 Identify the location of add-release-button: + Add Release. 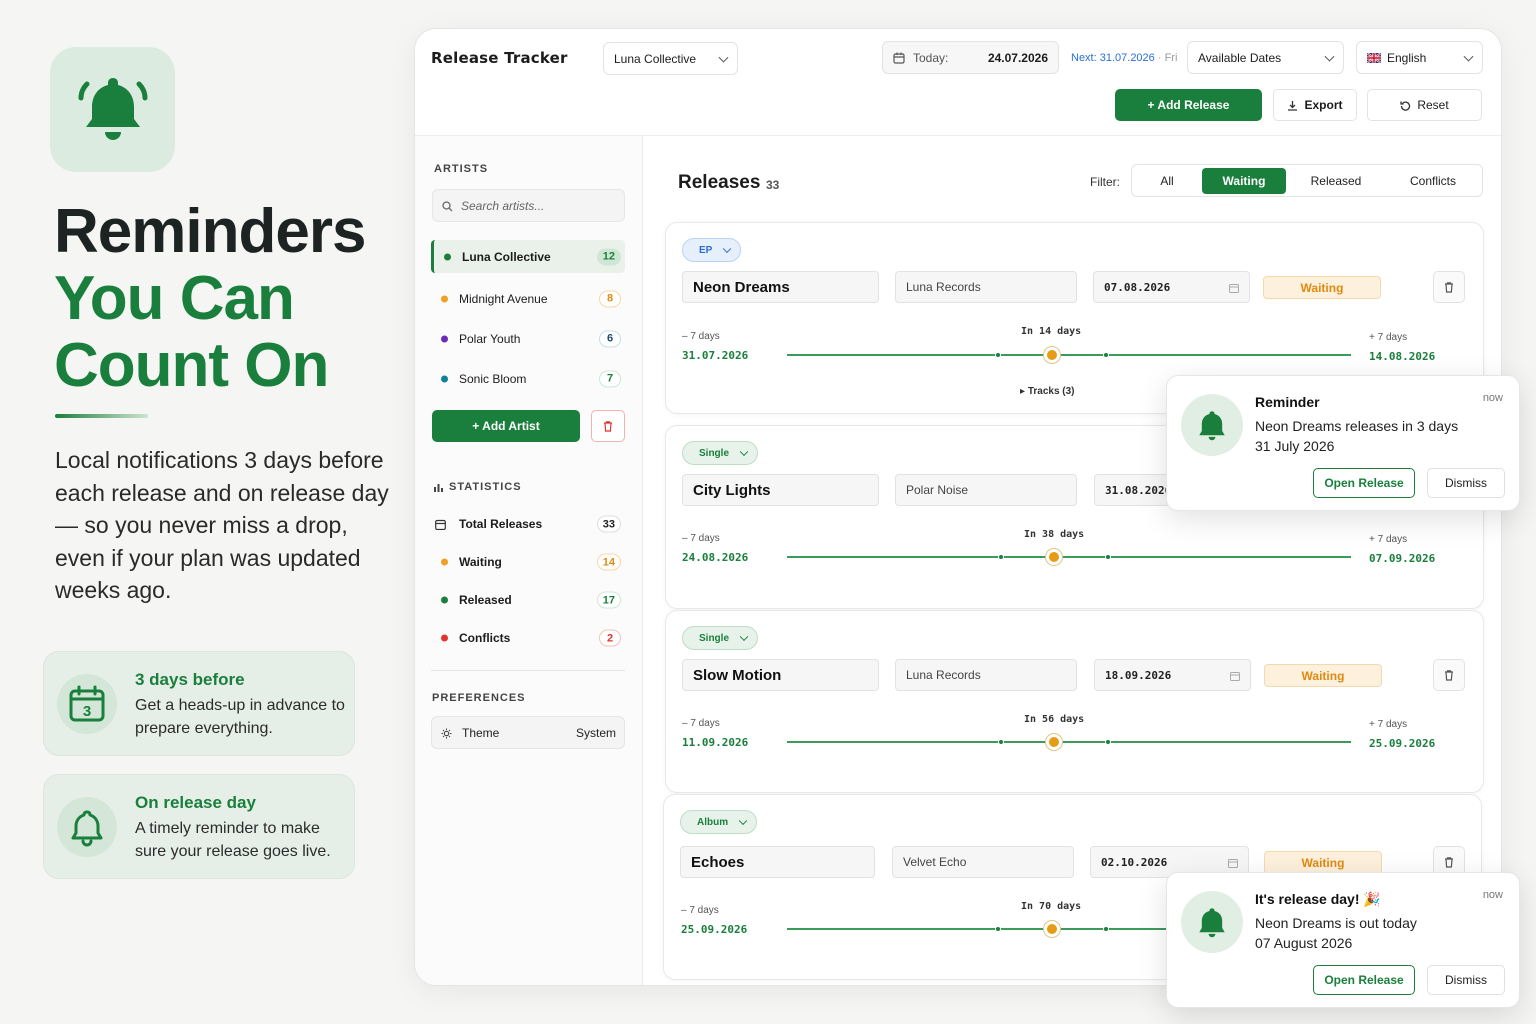
(1188, 105).